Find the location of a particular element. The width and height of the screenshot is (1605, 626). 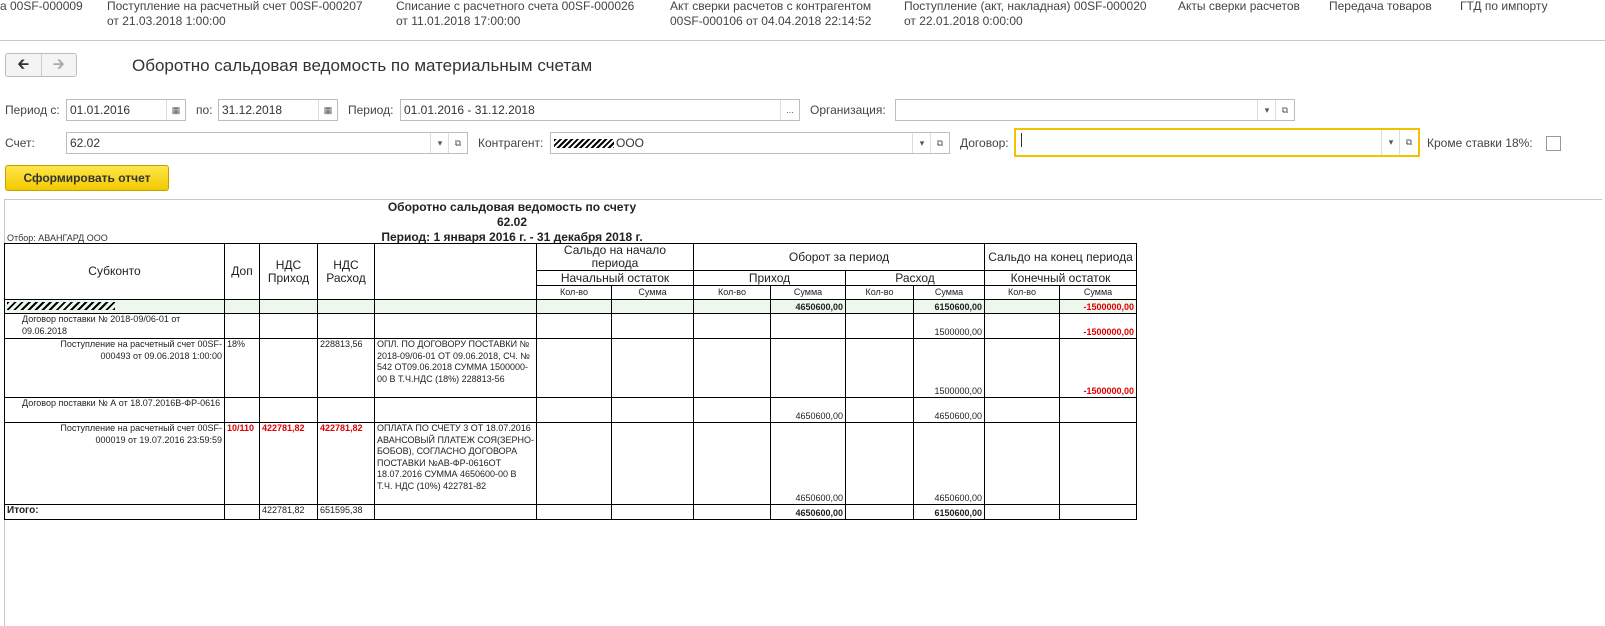

total-nds-out: 651595,38 is located at coordinates (346, 512).